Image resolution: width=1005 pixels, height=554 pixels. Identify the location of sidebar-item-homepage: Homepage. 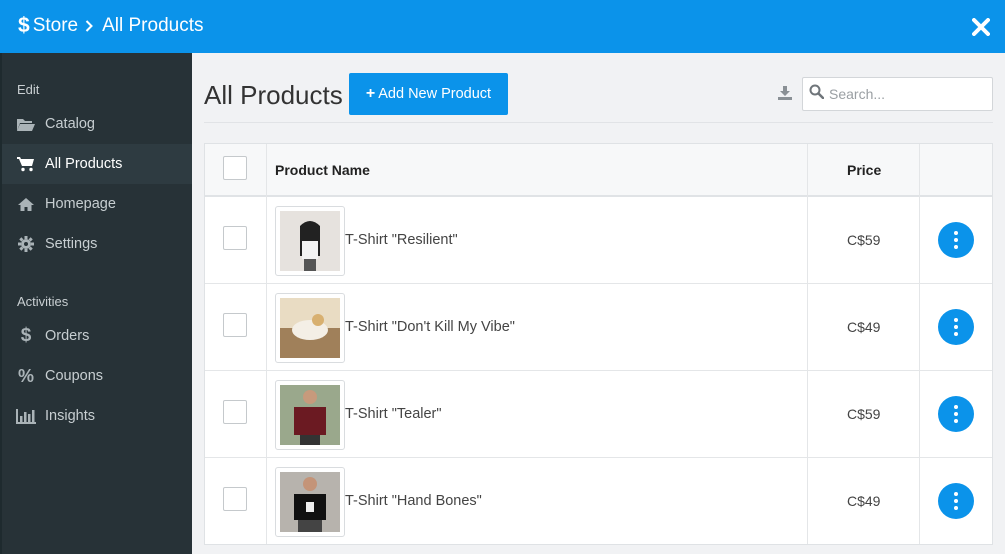
(97, 204).